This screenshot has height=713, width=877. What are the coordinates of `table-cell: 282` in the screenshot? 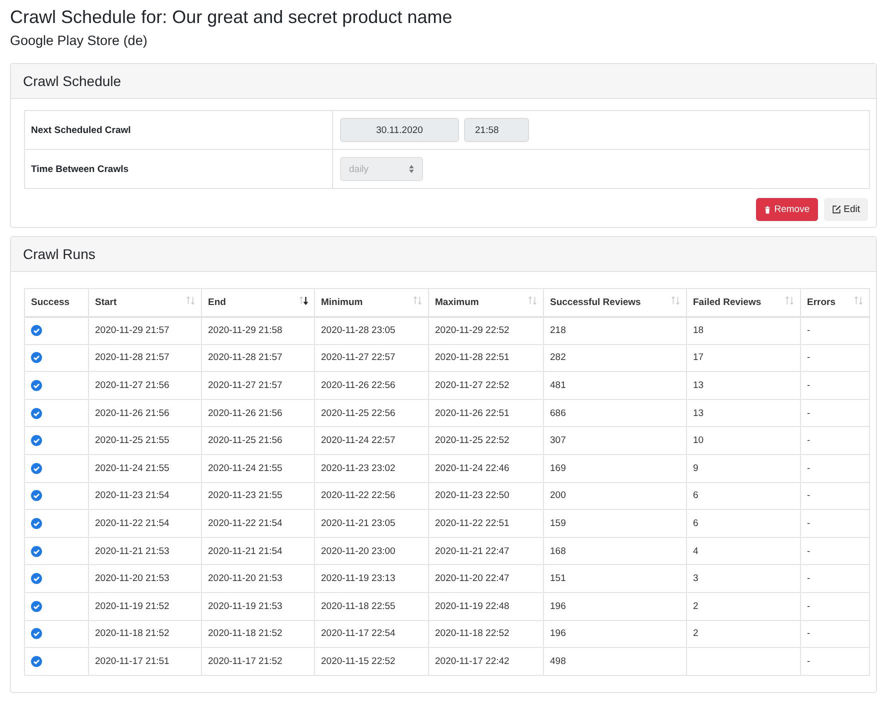 It's located at (558, 358).